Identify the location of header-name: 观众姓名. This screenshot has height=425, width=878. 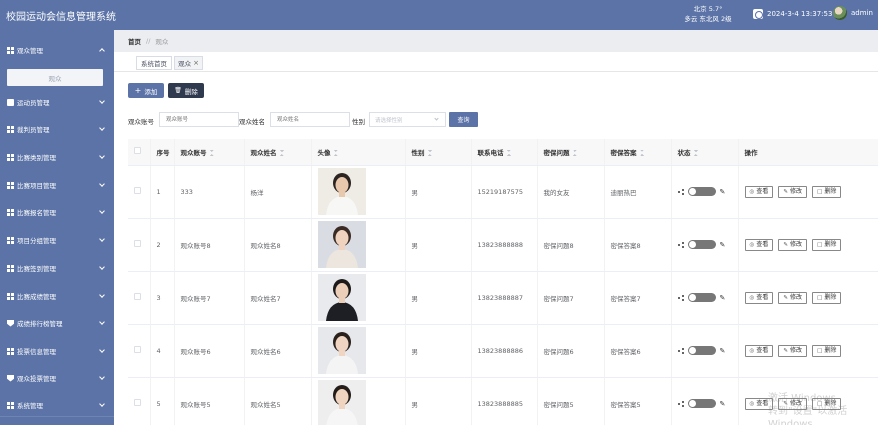
(278, 152).